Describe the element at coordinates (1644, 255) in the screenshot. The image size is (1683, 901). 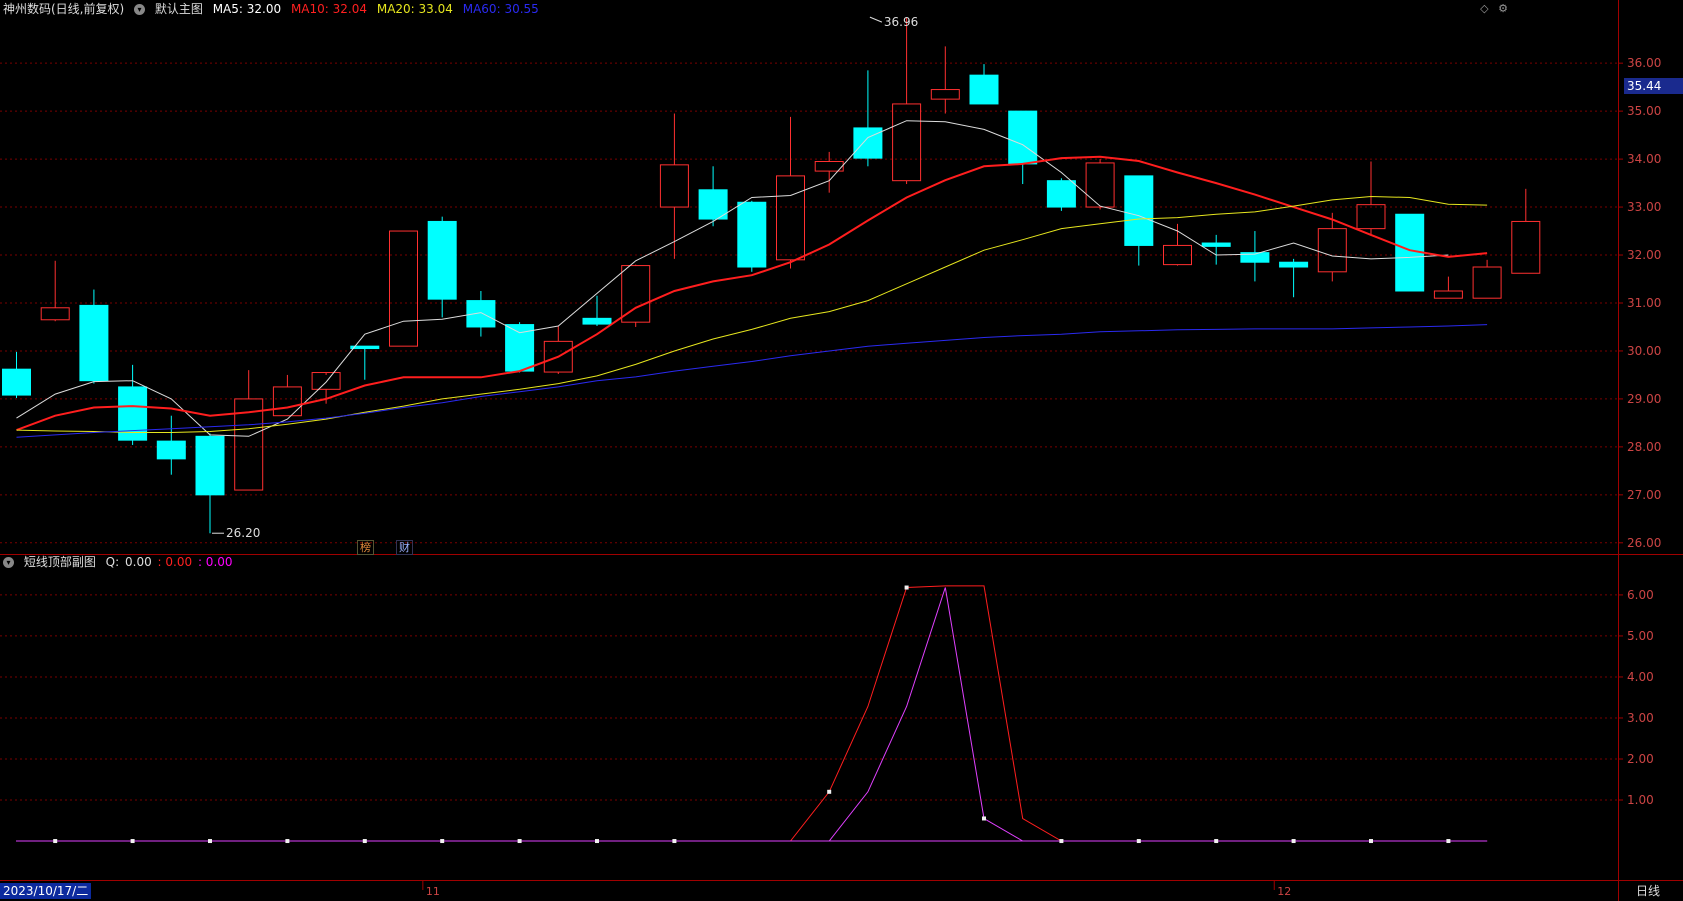
I see `y-tick-label: 32.00` at that location.